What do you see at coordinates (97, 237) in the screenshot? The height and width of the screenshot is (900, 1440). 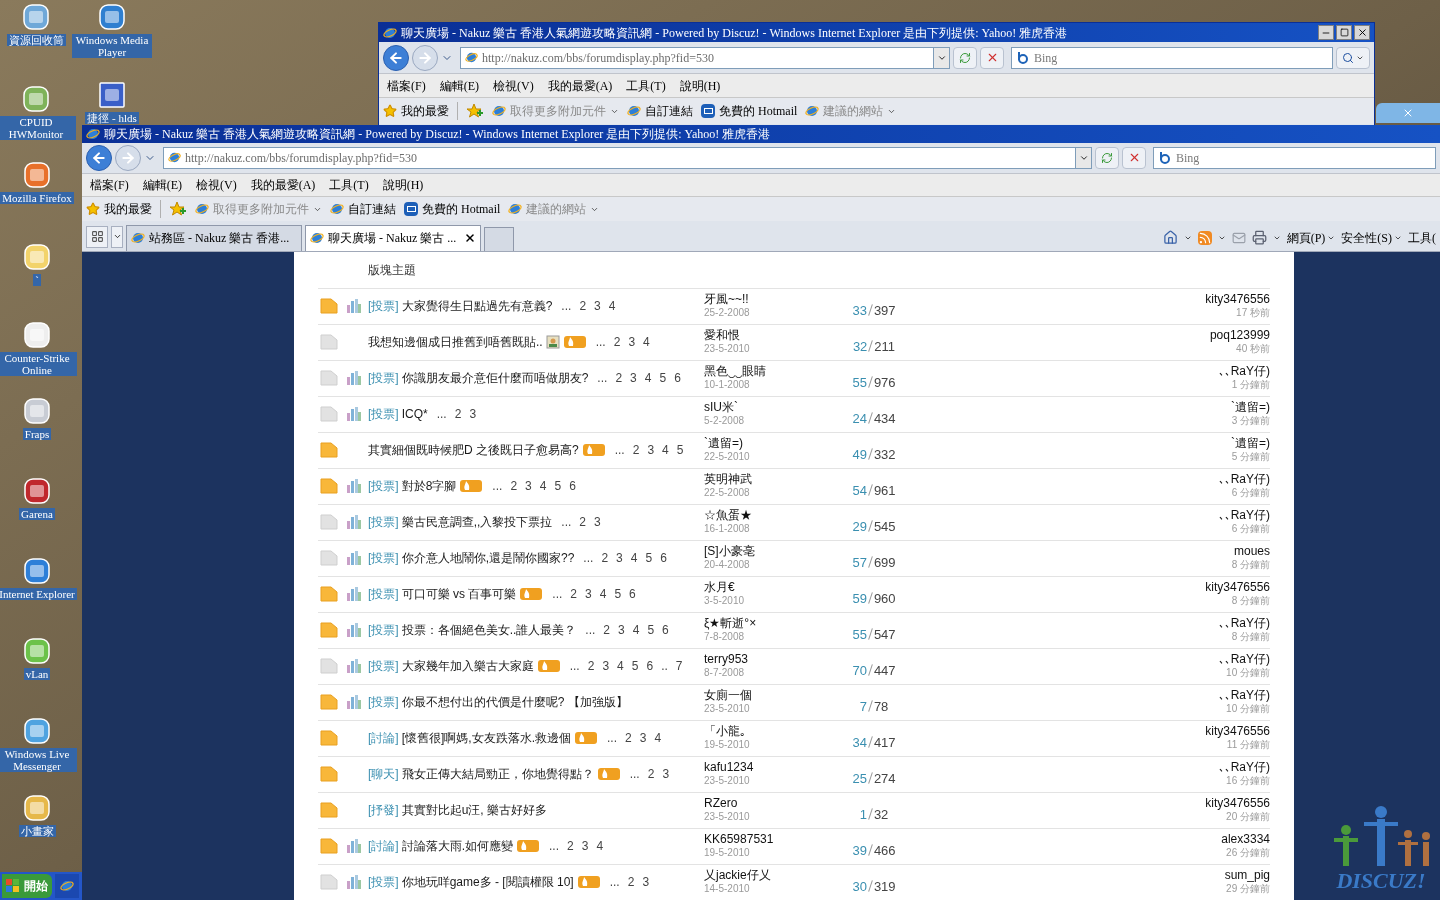 I see `quick-tabs-button` at bounding box center [97, 237].